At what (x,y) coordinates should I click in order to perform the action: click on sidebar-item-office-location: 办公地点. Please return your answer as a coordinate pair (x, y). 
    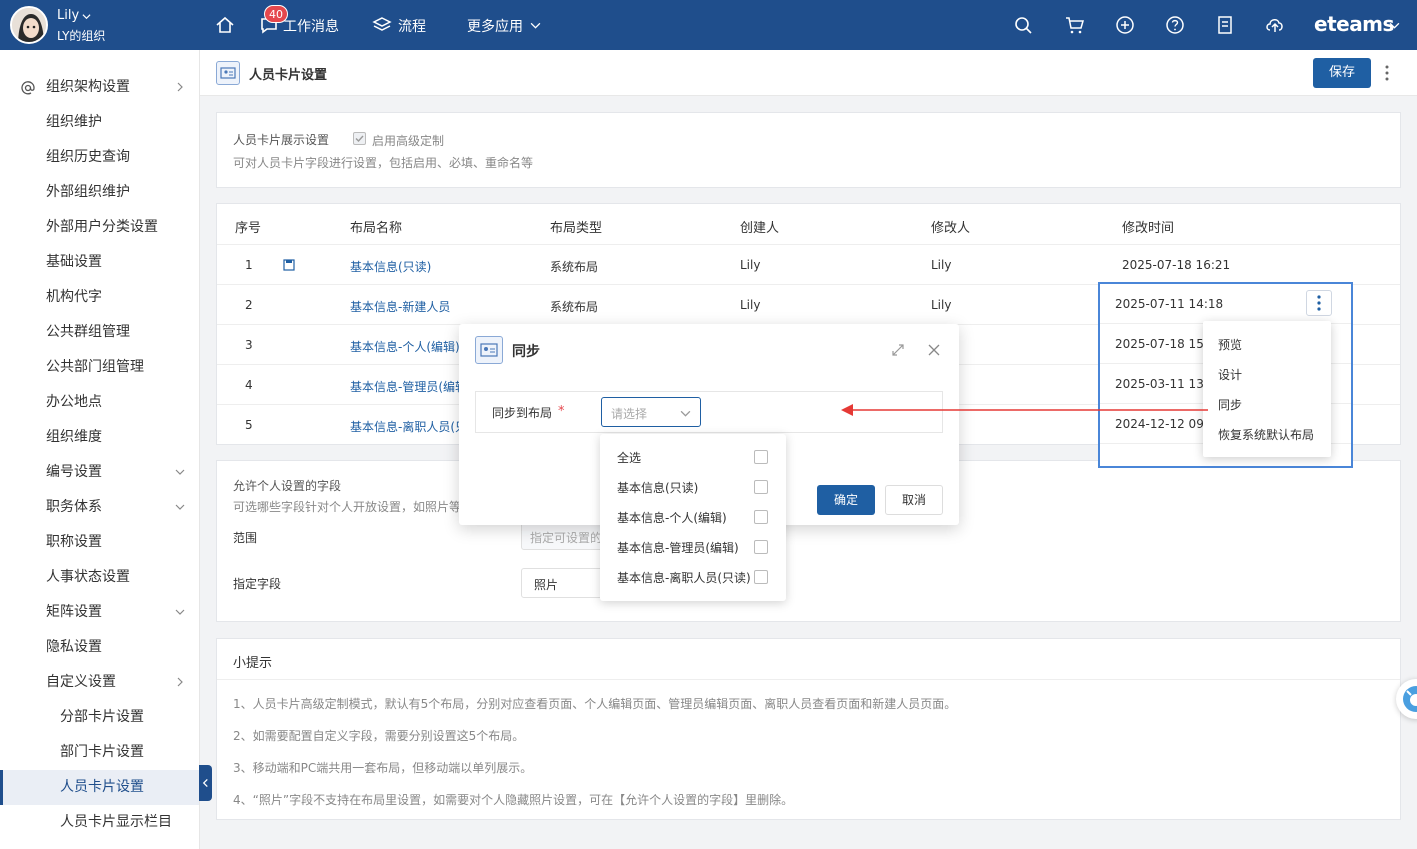
    Looking at the image, I should click on (99, 402).